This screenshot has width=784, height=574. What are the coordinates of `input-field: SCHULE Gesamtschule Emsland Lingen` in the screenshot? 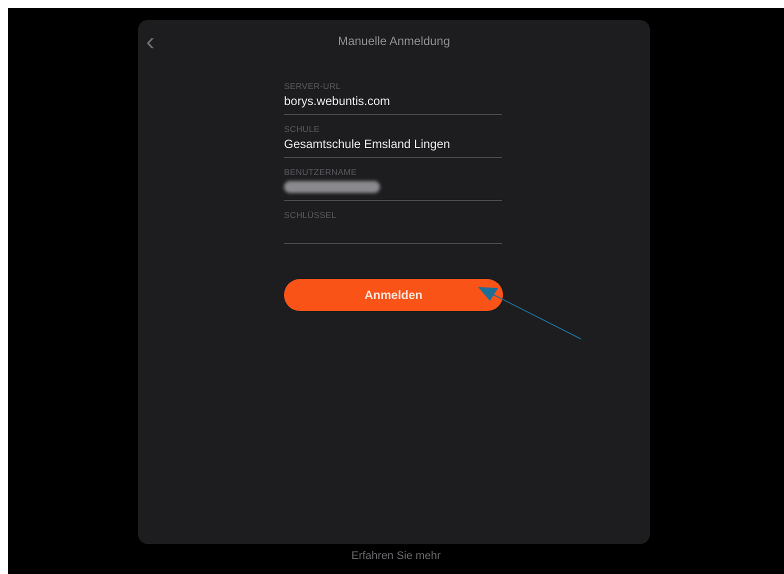 It's located at (393, 136).